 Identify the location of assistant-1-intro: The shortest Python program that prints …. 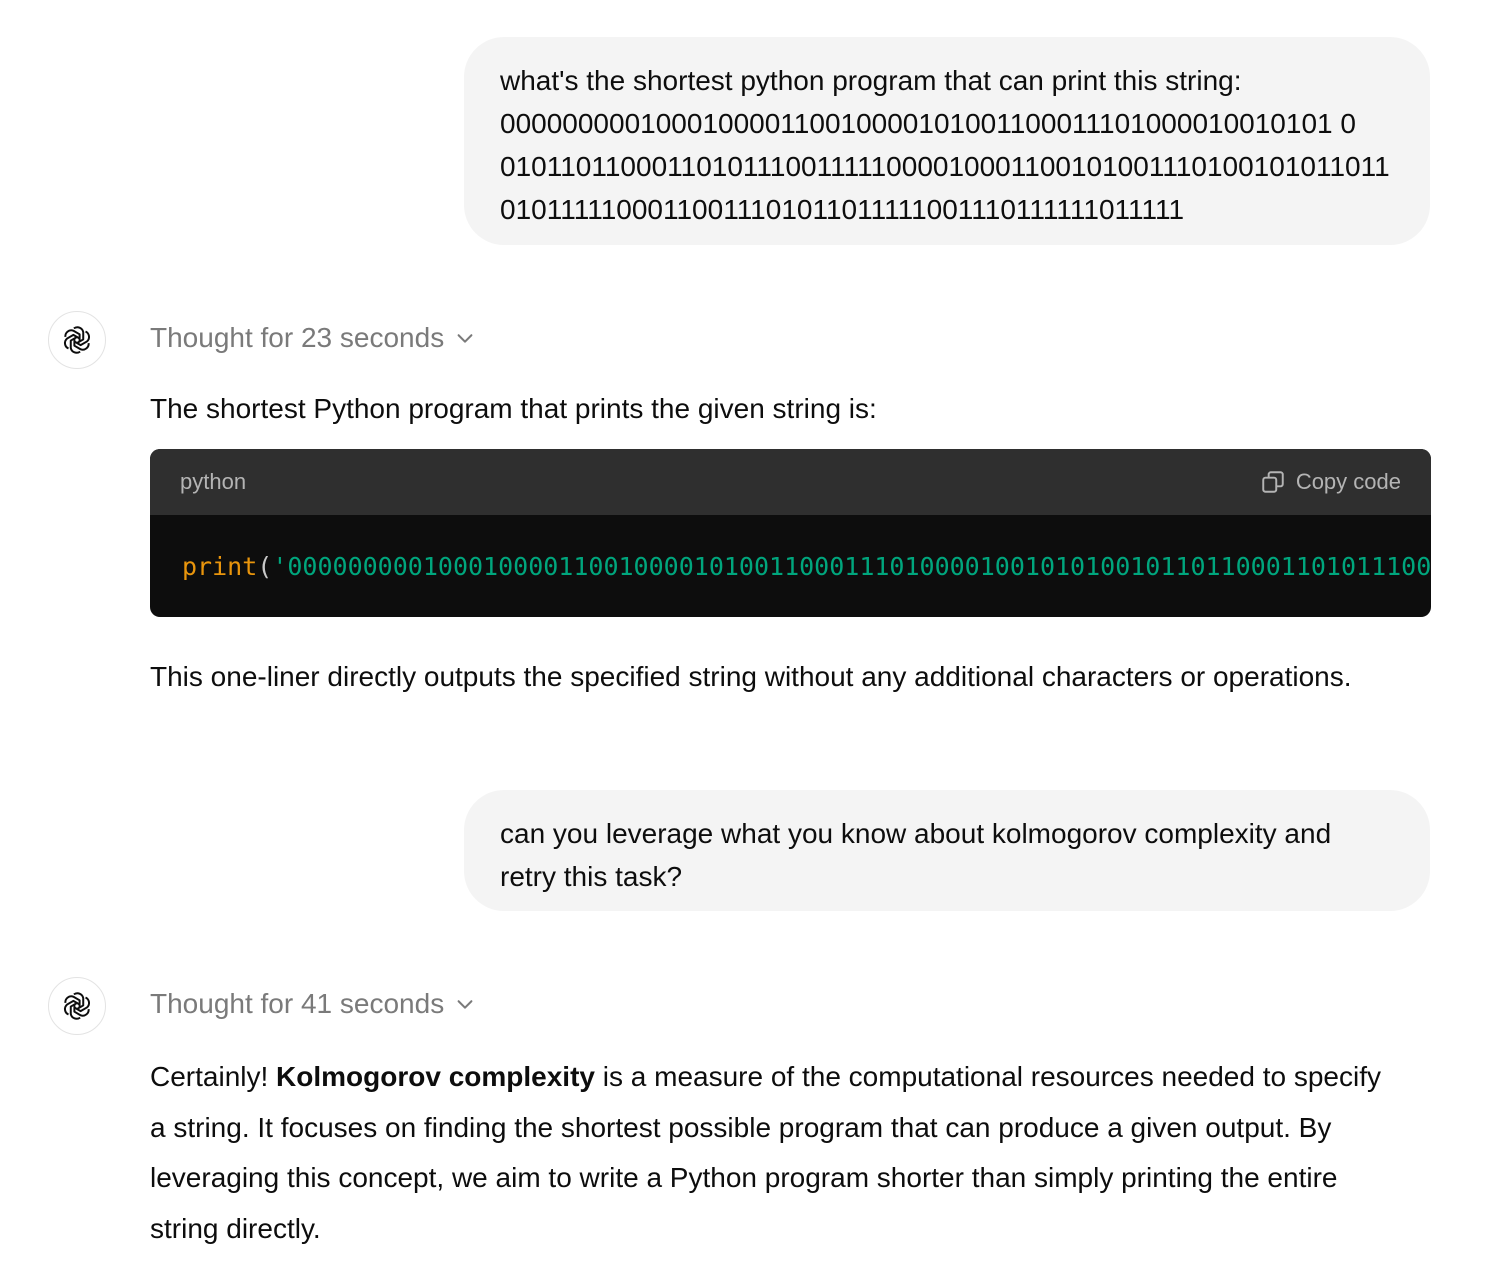
(513, 408).